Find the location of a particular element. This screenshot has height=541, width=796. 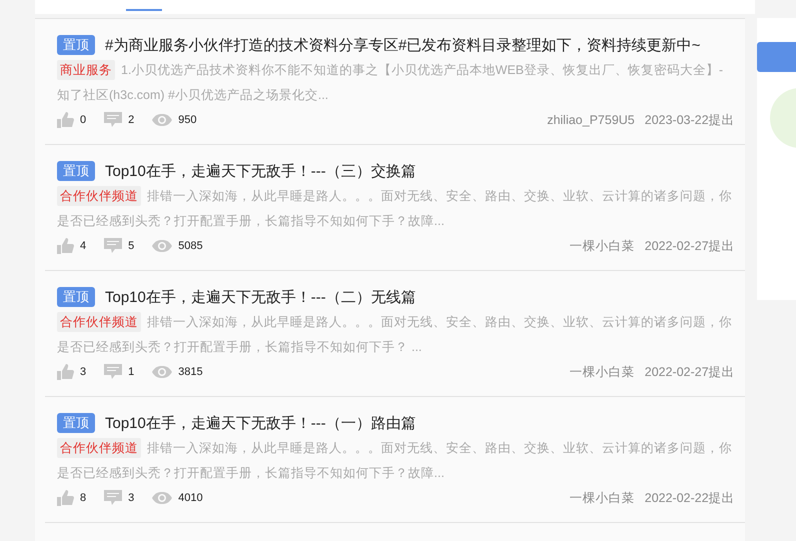

post-date: 2022-02-22提出 is located at coordinates (689, 498).